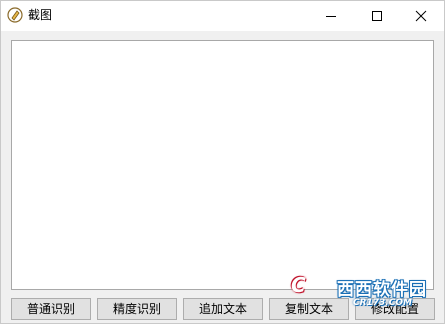 The height and width of the screenshot is (324, 445). I want to click on pencil-icon, so click(15, 15).